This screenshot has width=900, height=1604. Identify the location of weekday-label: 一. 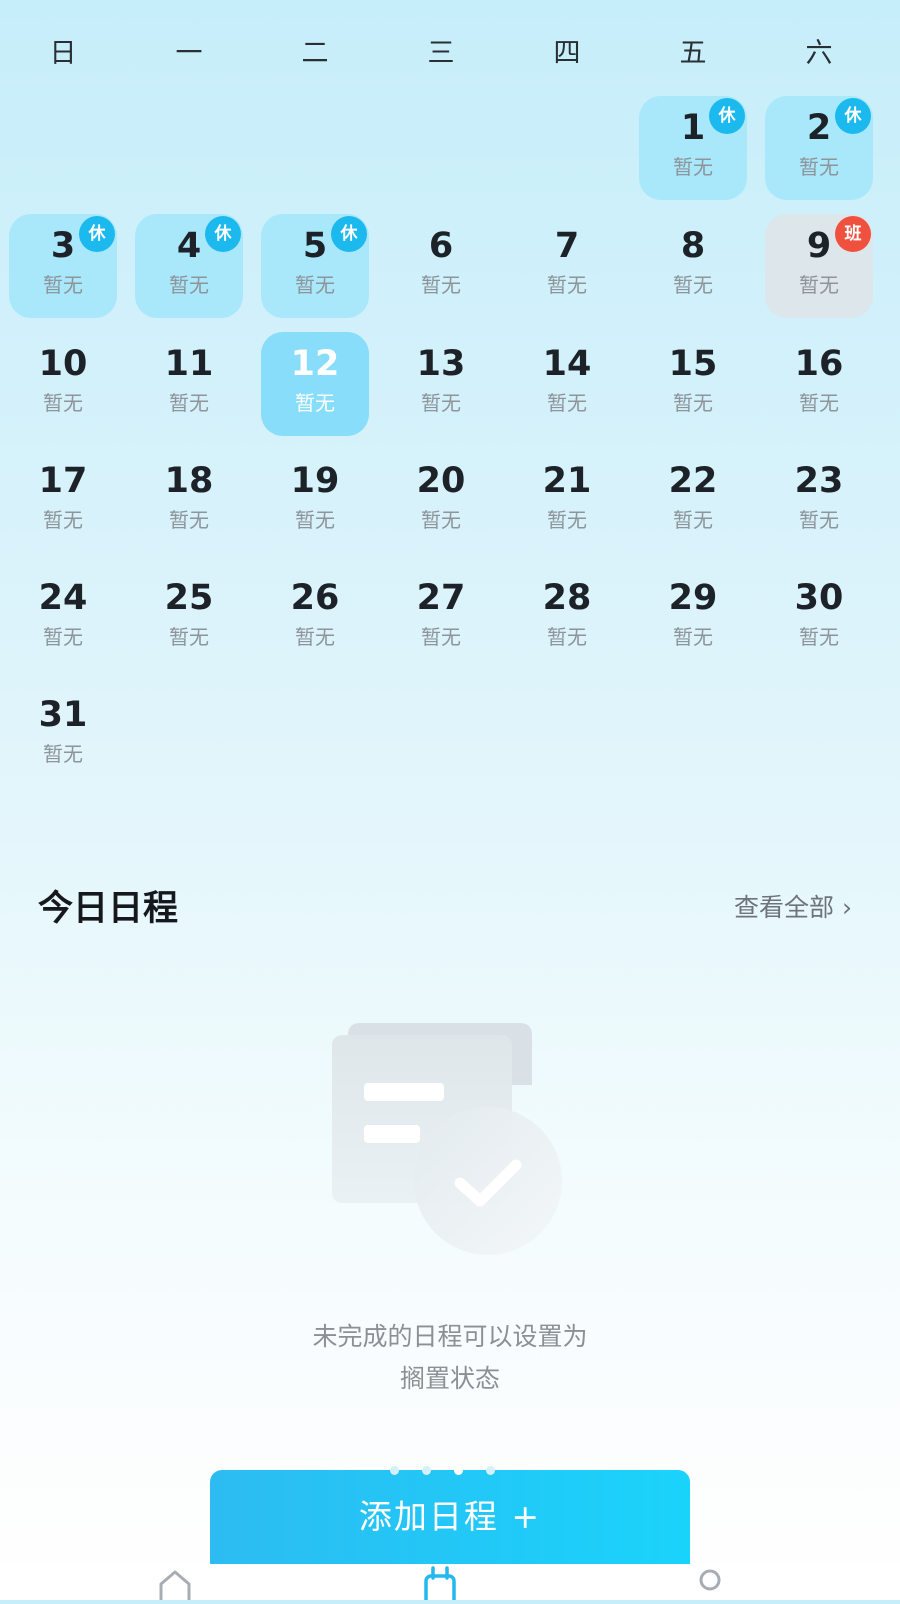
(189, 53).